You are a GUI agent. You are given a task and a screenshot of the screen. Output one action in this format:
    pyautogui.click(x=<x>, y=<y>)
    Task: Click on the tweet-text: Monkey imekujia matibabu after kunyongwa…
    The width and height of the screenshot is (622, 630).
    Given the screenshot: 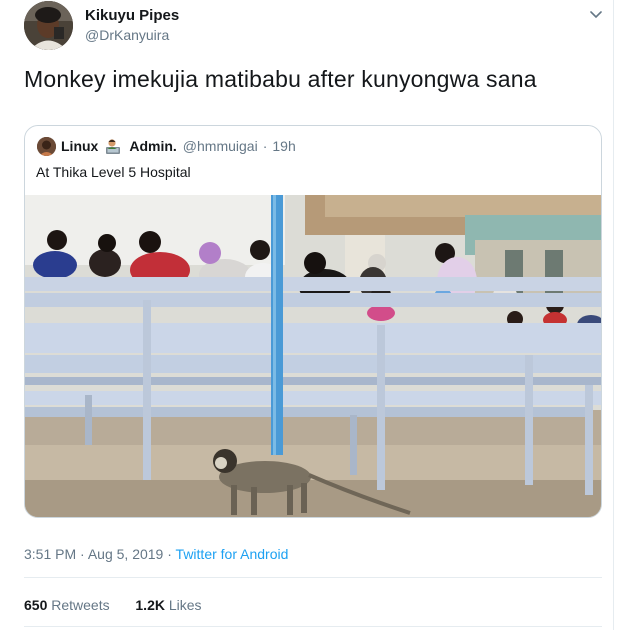 What is the action you would take?
    pyautogui.click(x=280, y=79)
    